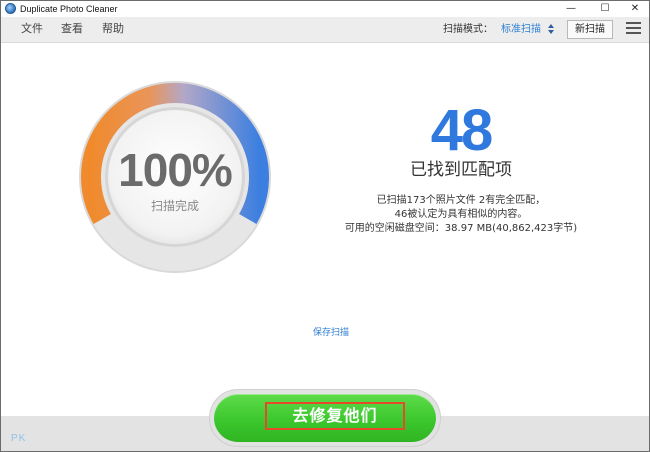 The width and height of the screenshot is (650, 452). I want to click on new-scan-button: 新扫描, so click(590, 29).